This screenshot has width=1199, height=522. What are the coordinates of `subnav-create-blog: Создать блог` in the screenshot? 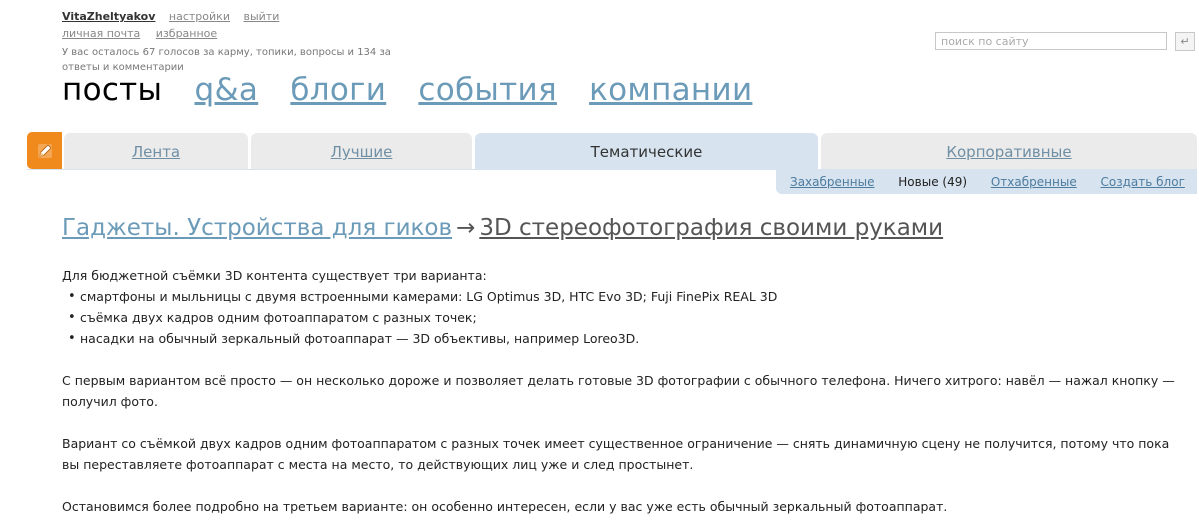 It's located at (1143, 182).